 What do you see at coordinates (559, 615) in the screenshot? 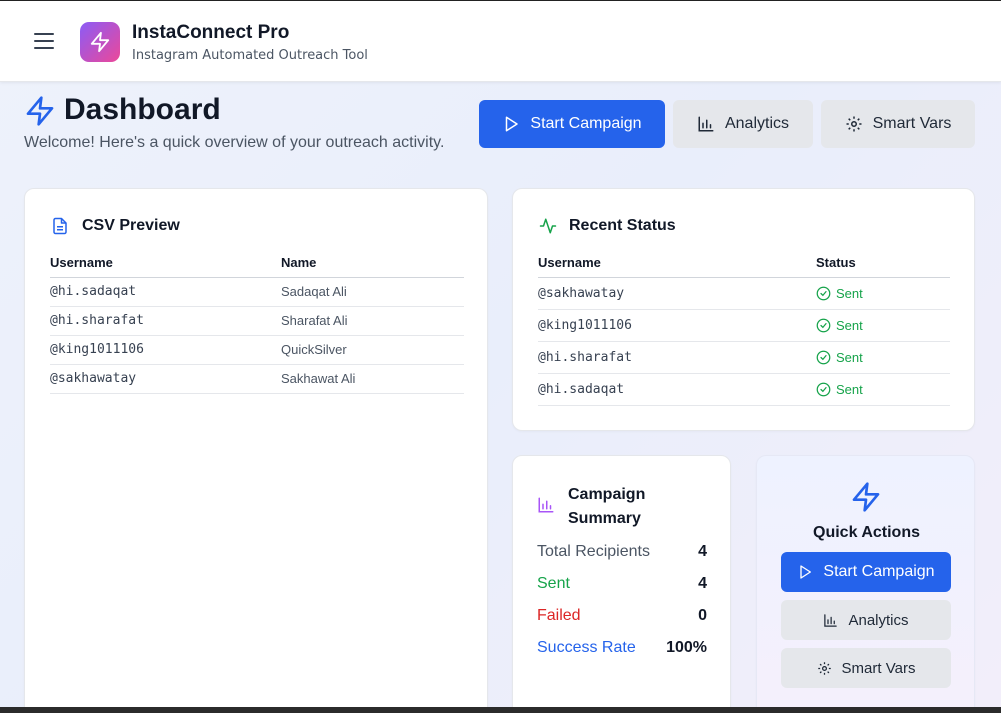
I see `summary-label: Failed` at bounding box center [559, 615].